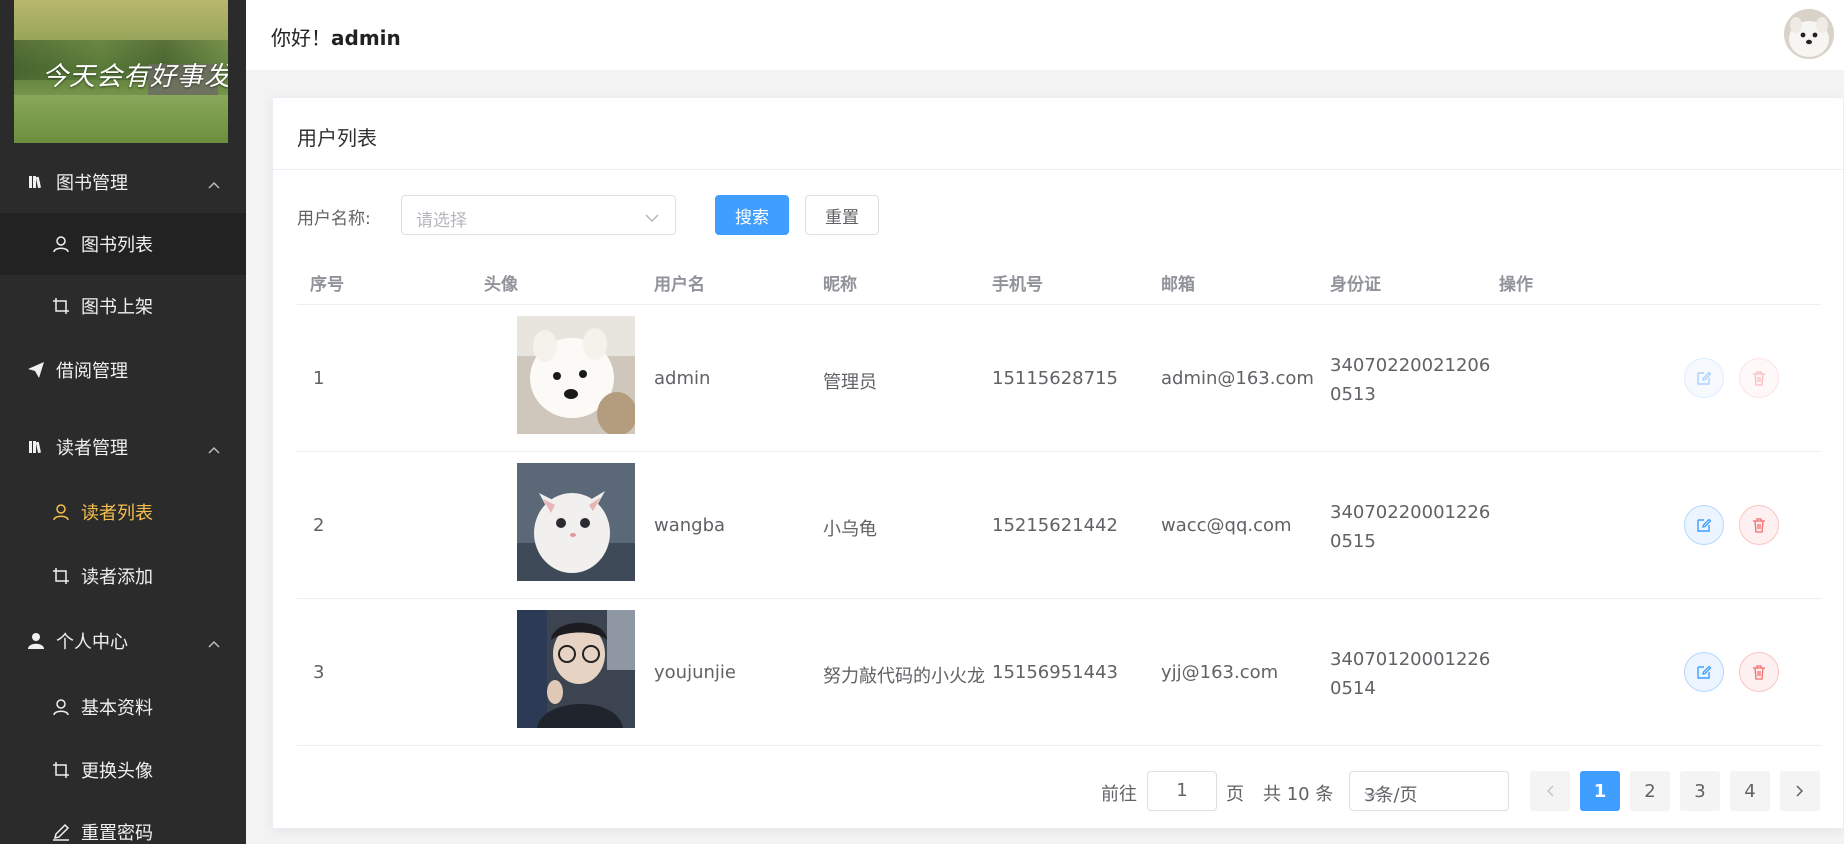 This screenshot has width=1844, height=844. What do you see at coordinates (904, 676) in the screenshot?
I see `cell-nickname: 努力敲代码的小火龙` at bounding box center [904, 676].